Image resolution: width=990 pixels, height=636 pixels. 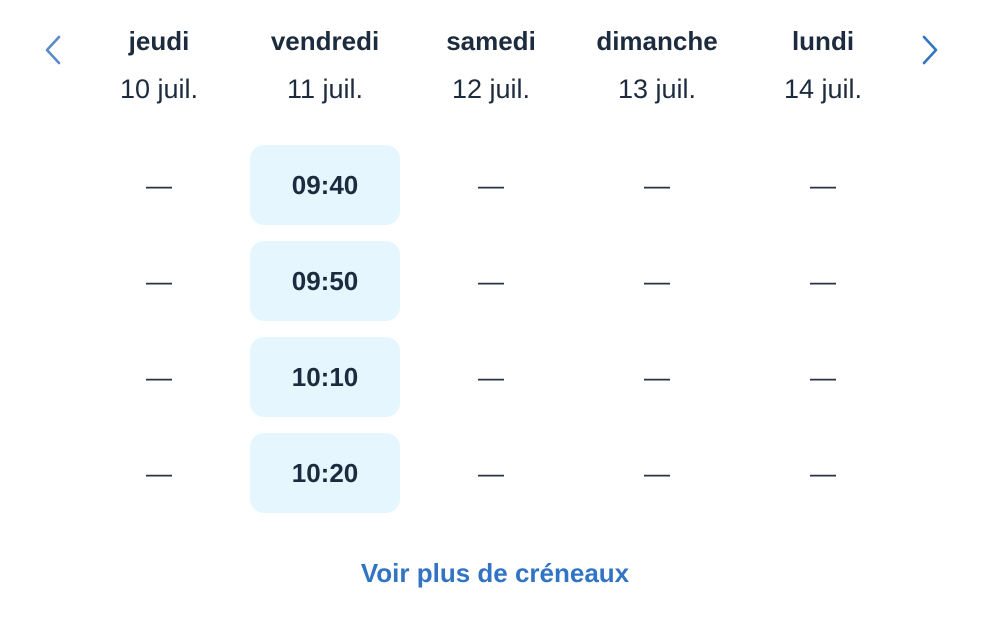 What do you see at coordinates (325, 89) in the screenshot?
I see `day-date: 11 juil.` at bounding box center [325, 89].